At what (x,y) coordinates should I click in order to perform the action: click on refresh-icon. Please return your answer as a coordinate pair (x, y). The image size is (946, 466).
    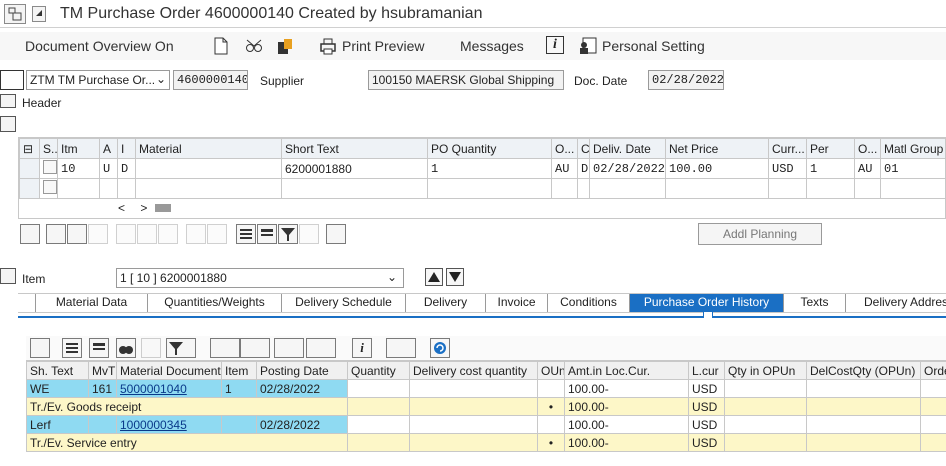
    Looking at the image, I should click on (440, 348).